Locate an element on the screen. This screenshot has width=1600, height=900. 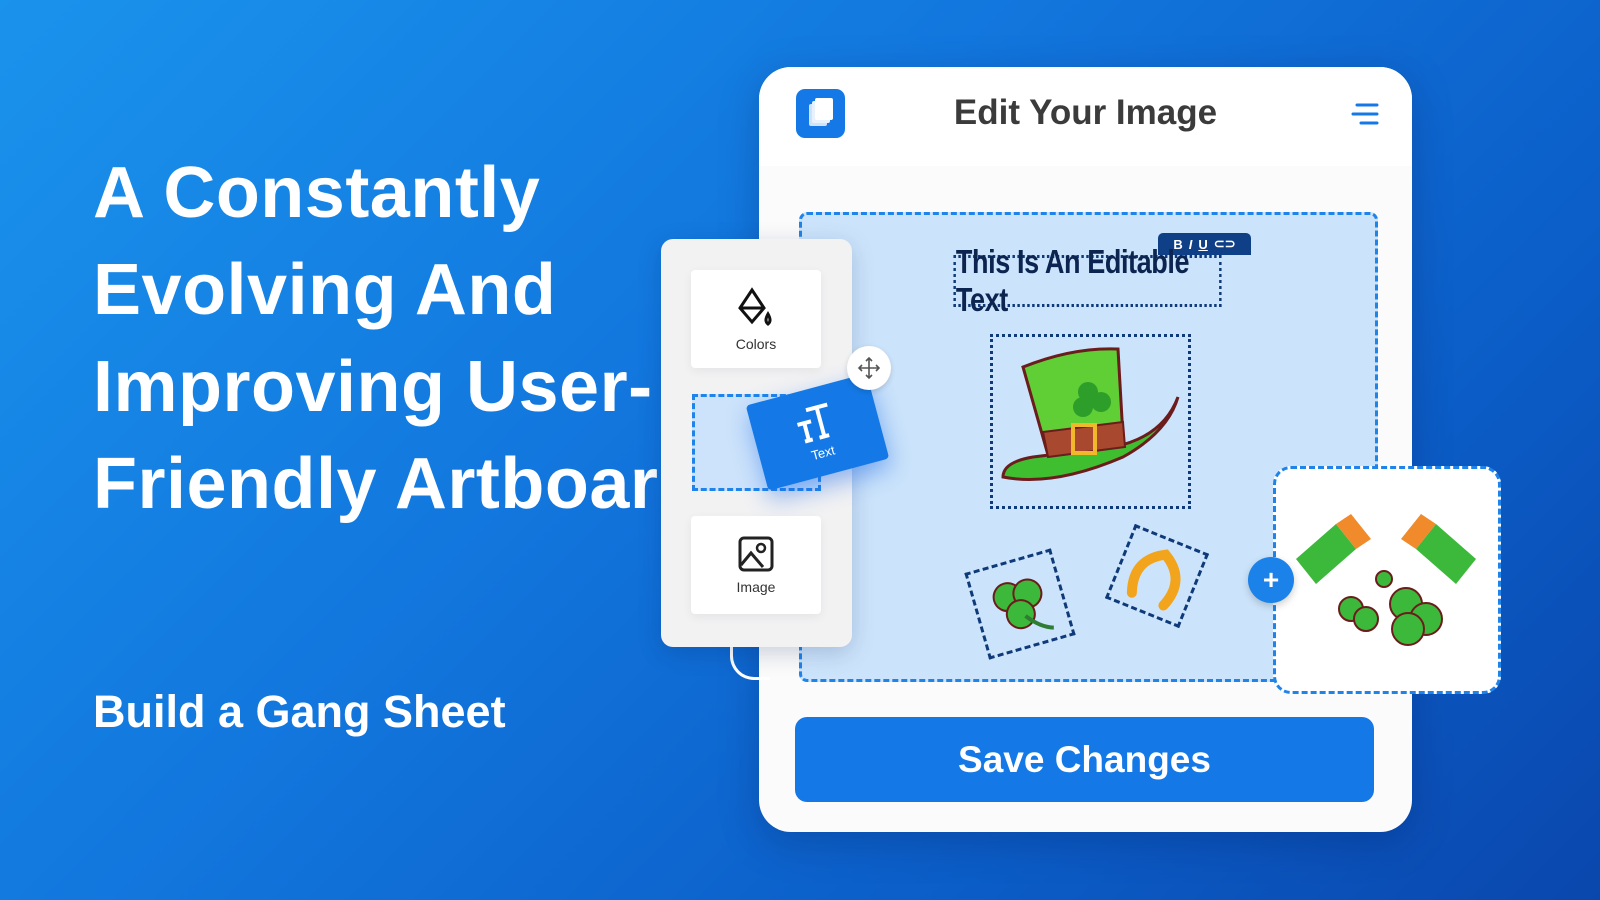
image-icon is located at coordinates (756, 554).